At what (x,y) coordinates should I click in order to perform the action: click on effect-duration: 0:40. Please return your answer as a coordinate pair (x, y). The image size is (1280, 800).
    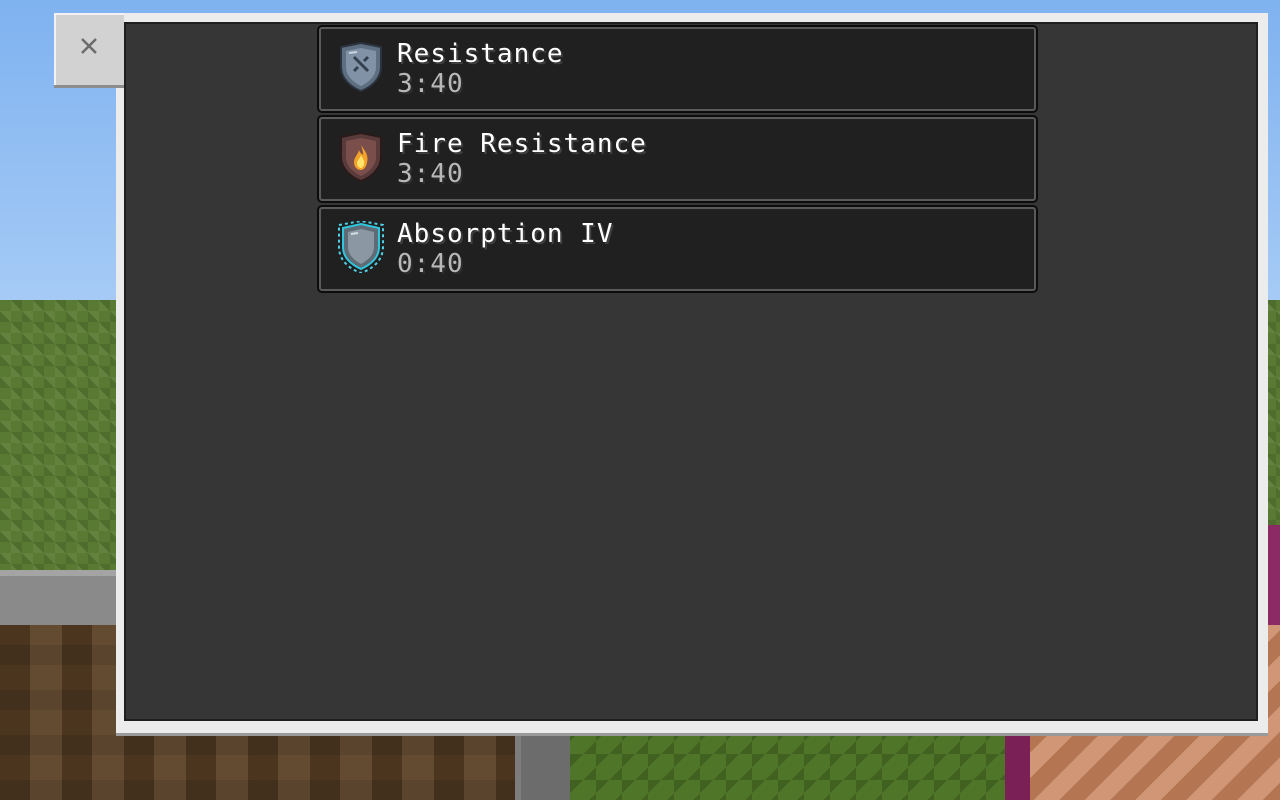
    Looking at the image, I should click on (430, 264).